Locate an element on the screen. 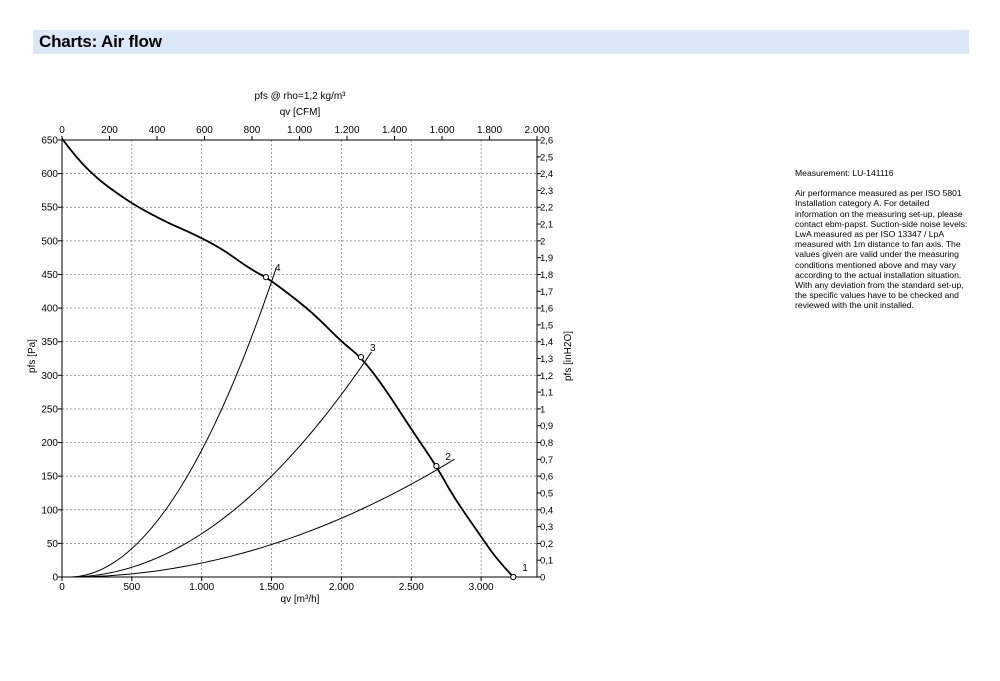 The width and height of the screenshot is (1000, 681). y2-tick-label: 1,3 is located at coordinates (546, 359).